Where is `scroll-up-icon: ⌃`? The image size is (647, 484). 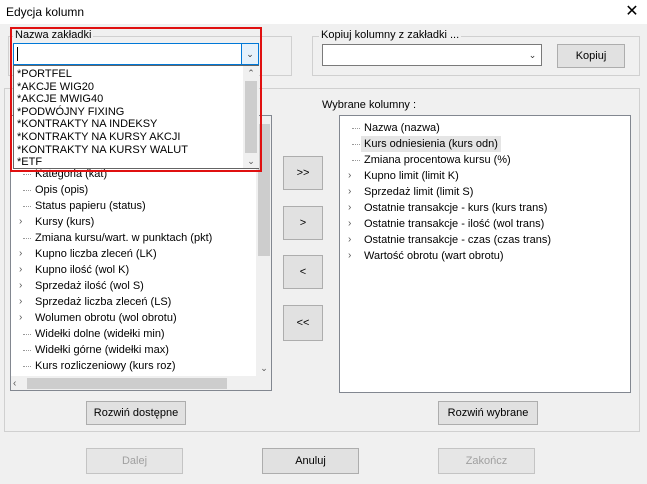 scroll-up-icon: ⌃ is located at coordinates (251, 73).